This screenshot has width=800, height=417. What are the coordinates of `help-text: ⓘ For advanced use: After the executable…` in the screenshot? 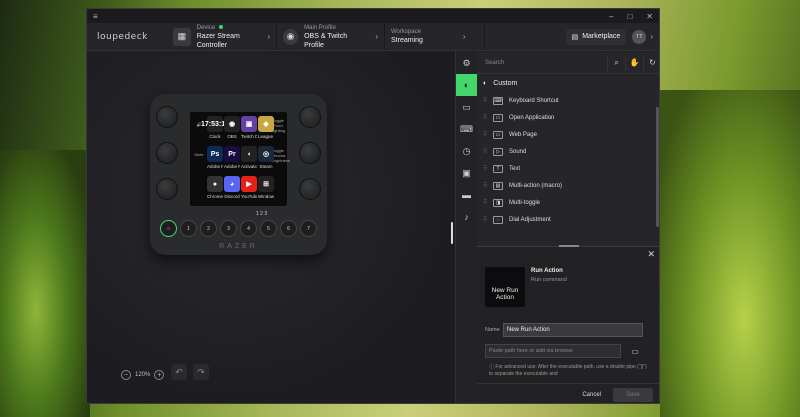 It's located at (569, 371).